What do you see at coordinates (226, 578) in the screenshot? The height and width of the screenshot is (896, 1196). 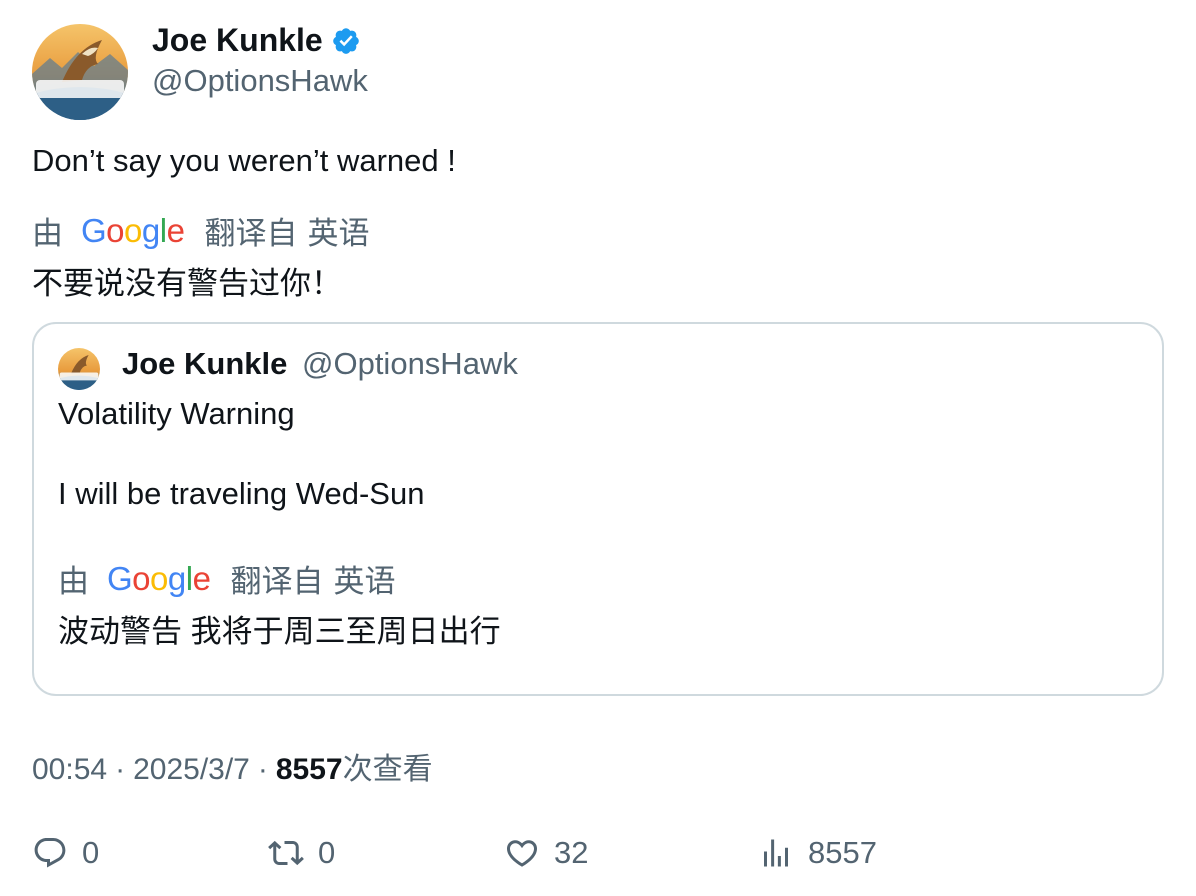 I see `quoted-translation-attribution: 由 Google 翻译自 英语` at bounding box center [226, 578].